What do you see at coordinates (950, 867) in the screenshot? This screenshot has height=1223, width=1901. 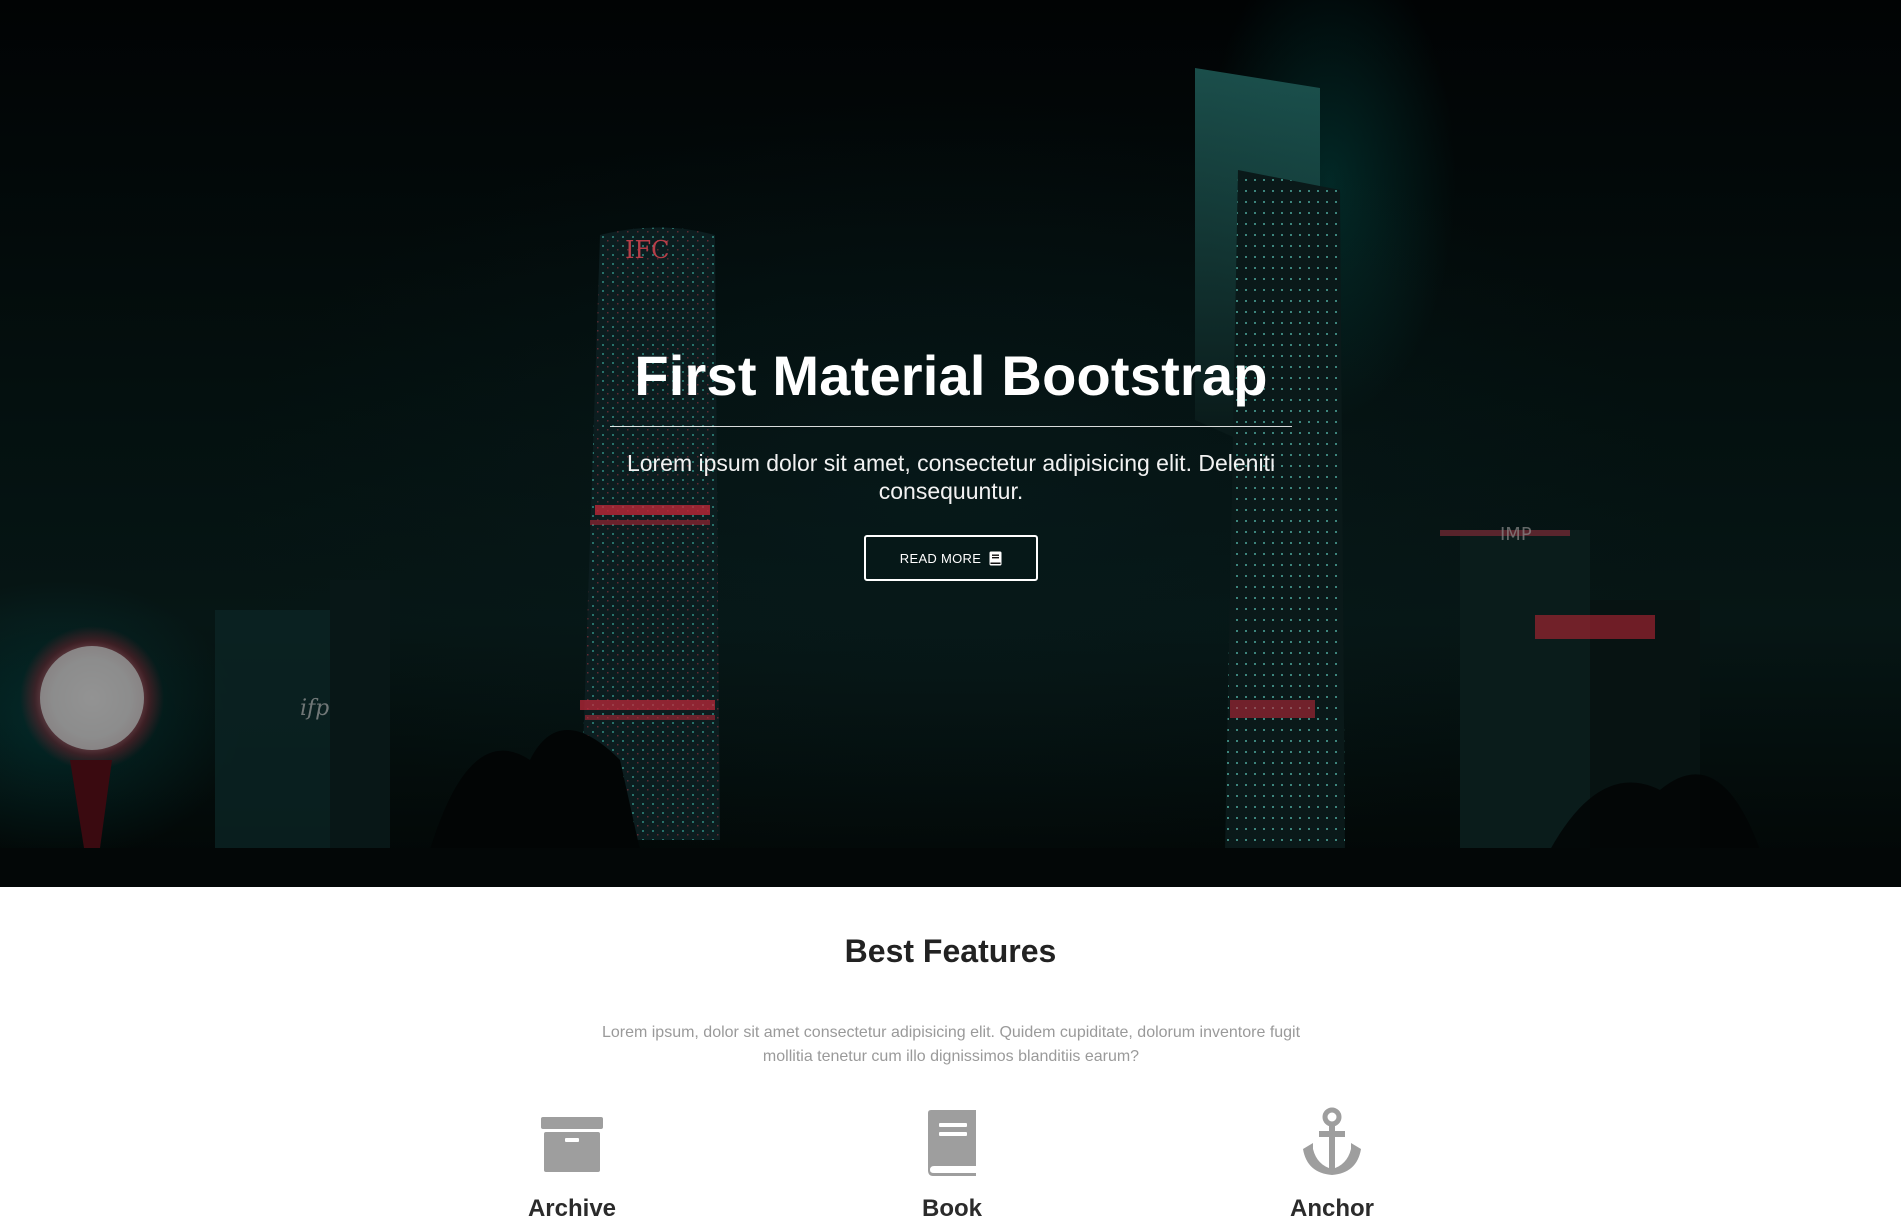 I see `hero-bottom-band` at bounding box center [950, 867].